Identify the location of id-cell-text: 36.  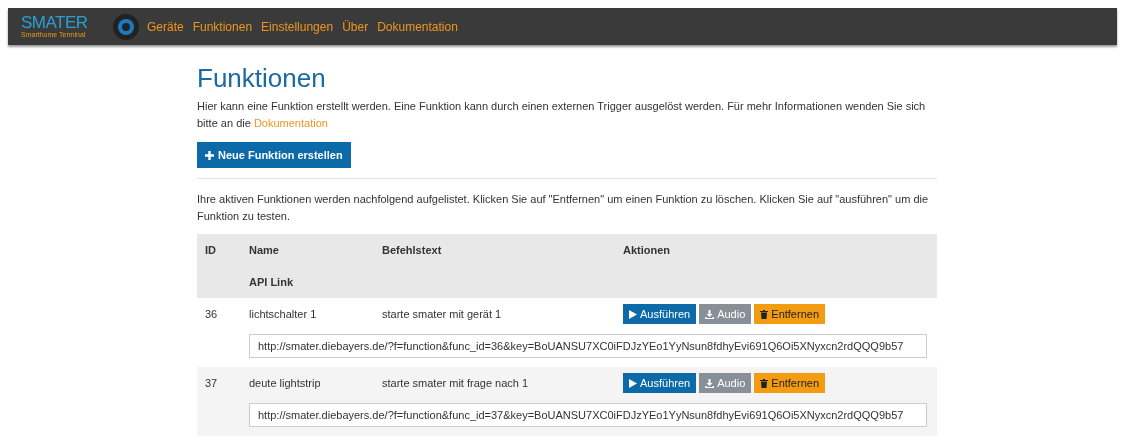
(211, 314).